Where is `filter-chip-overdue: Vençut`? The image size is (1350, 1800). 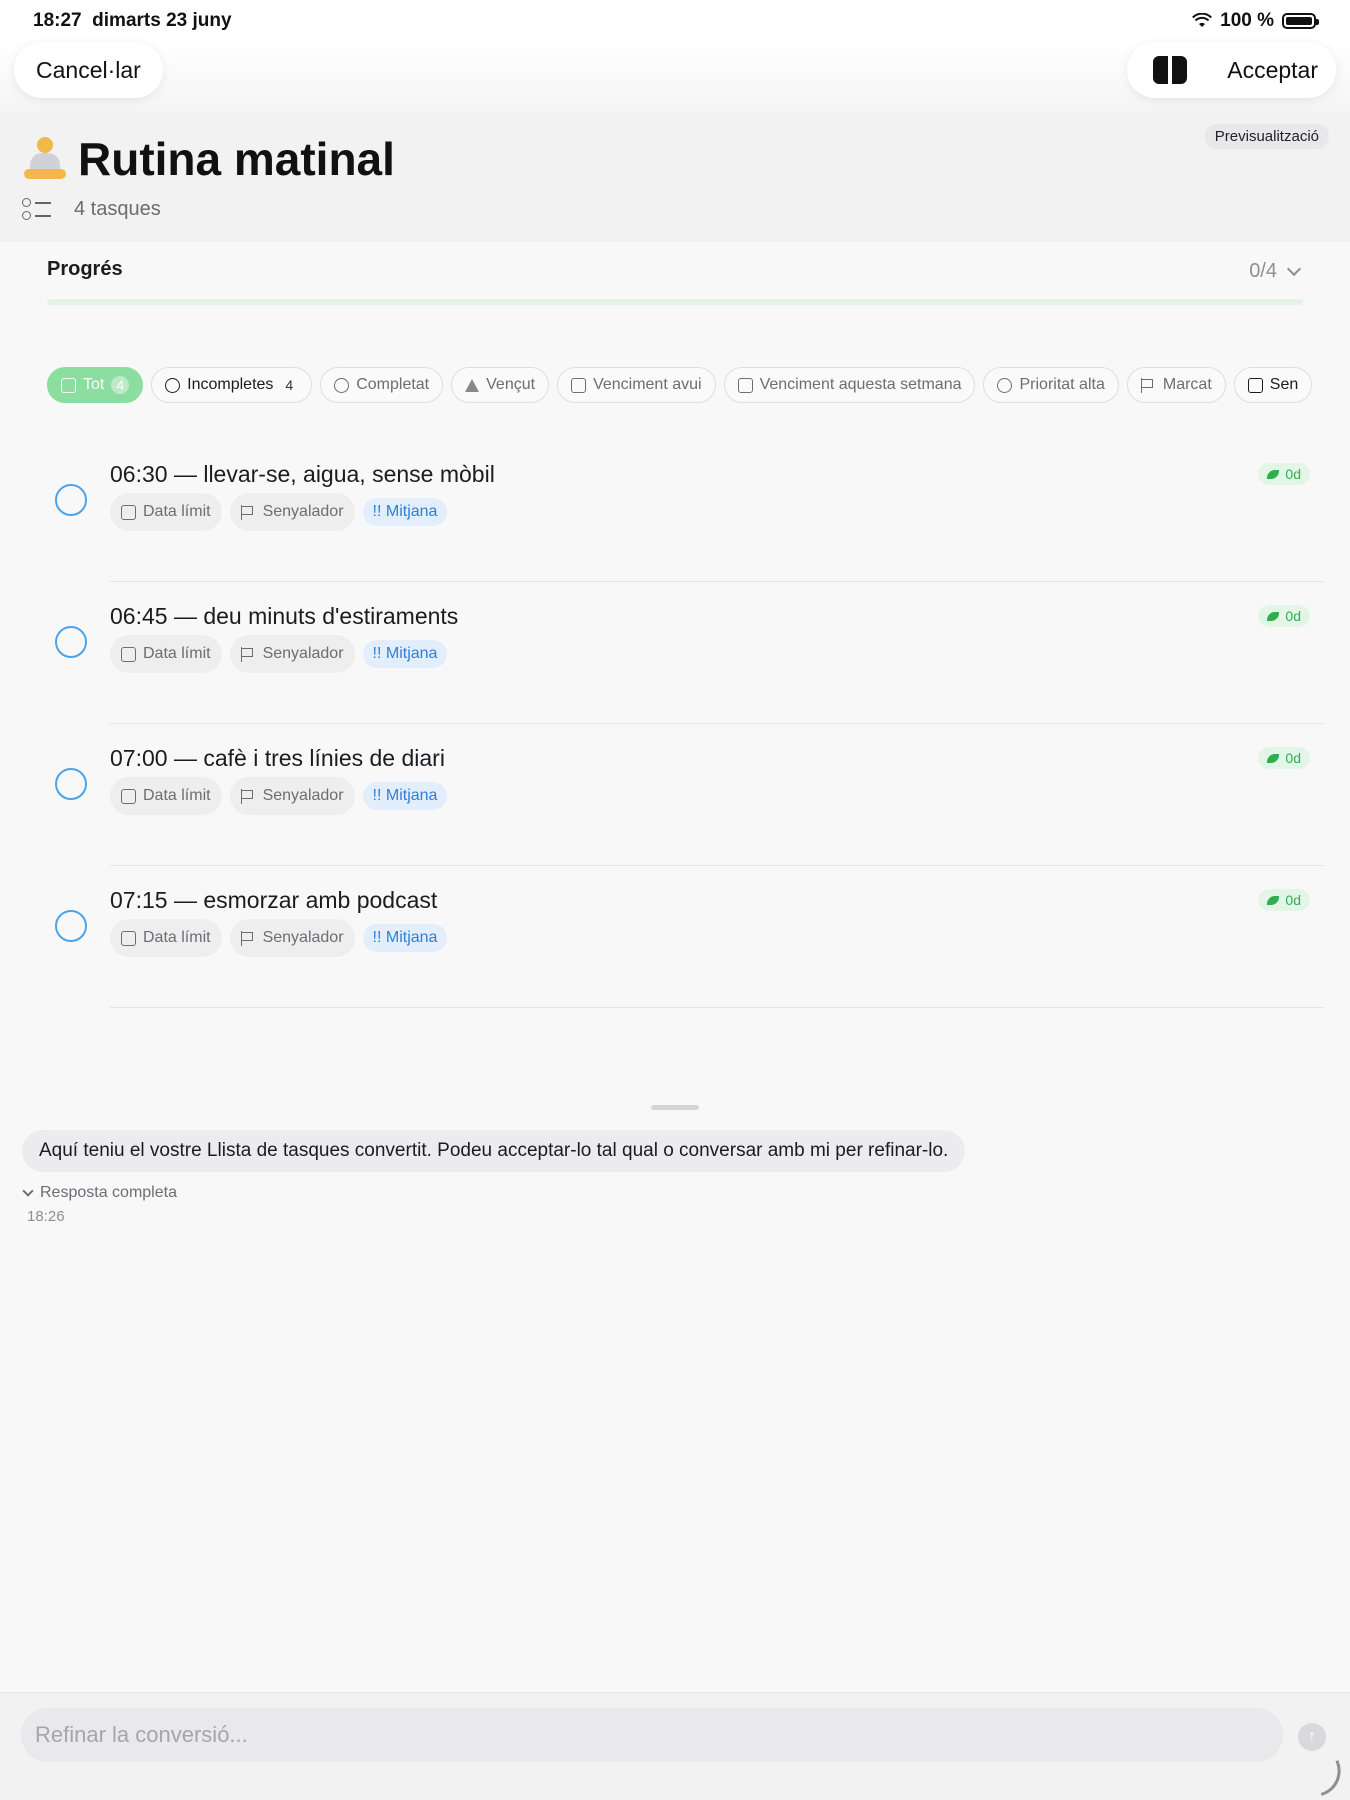 filter-chip-overdue: Vençut is located at coordinates (500, 385).